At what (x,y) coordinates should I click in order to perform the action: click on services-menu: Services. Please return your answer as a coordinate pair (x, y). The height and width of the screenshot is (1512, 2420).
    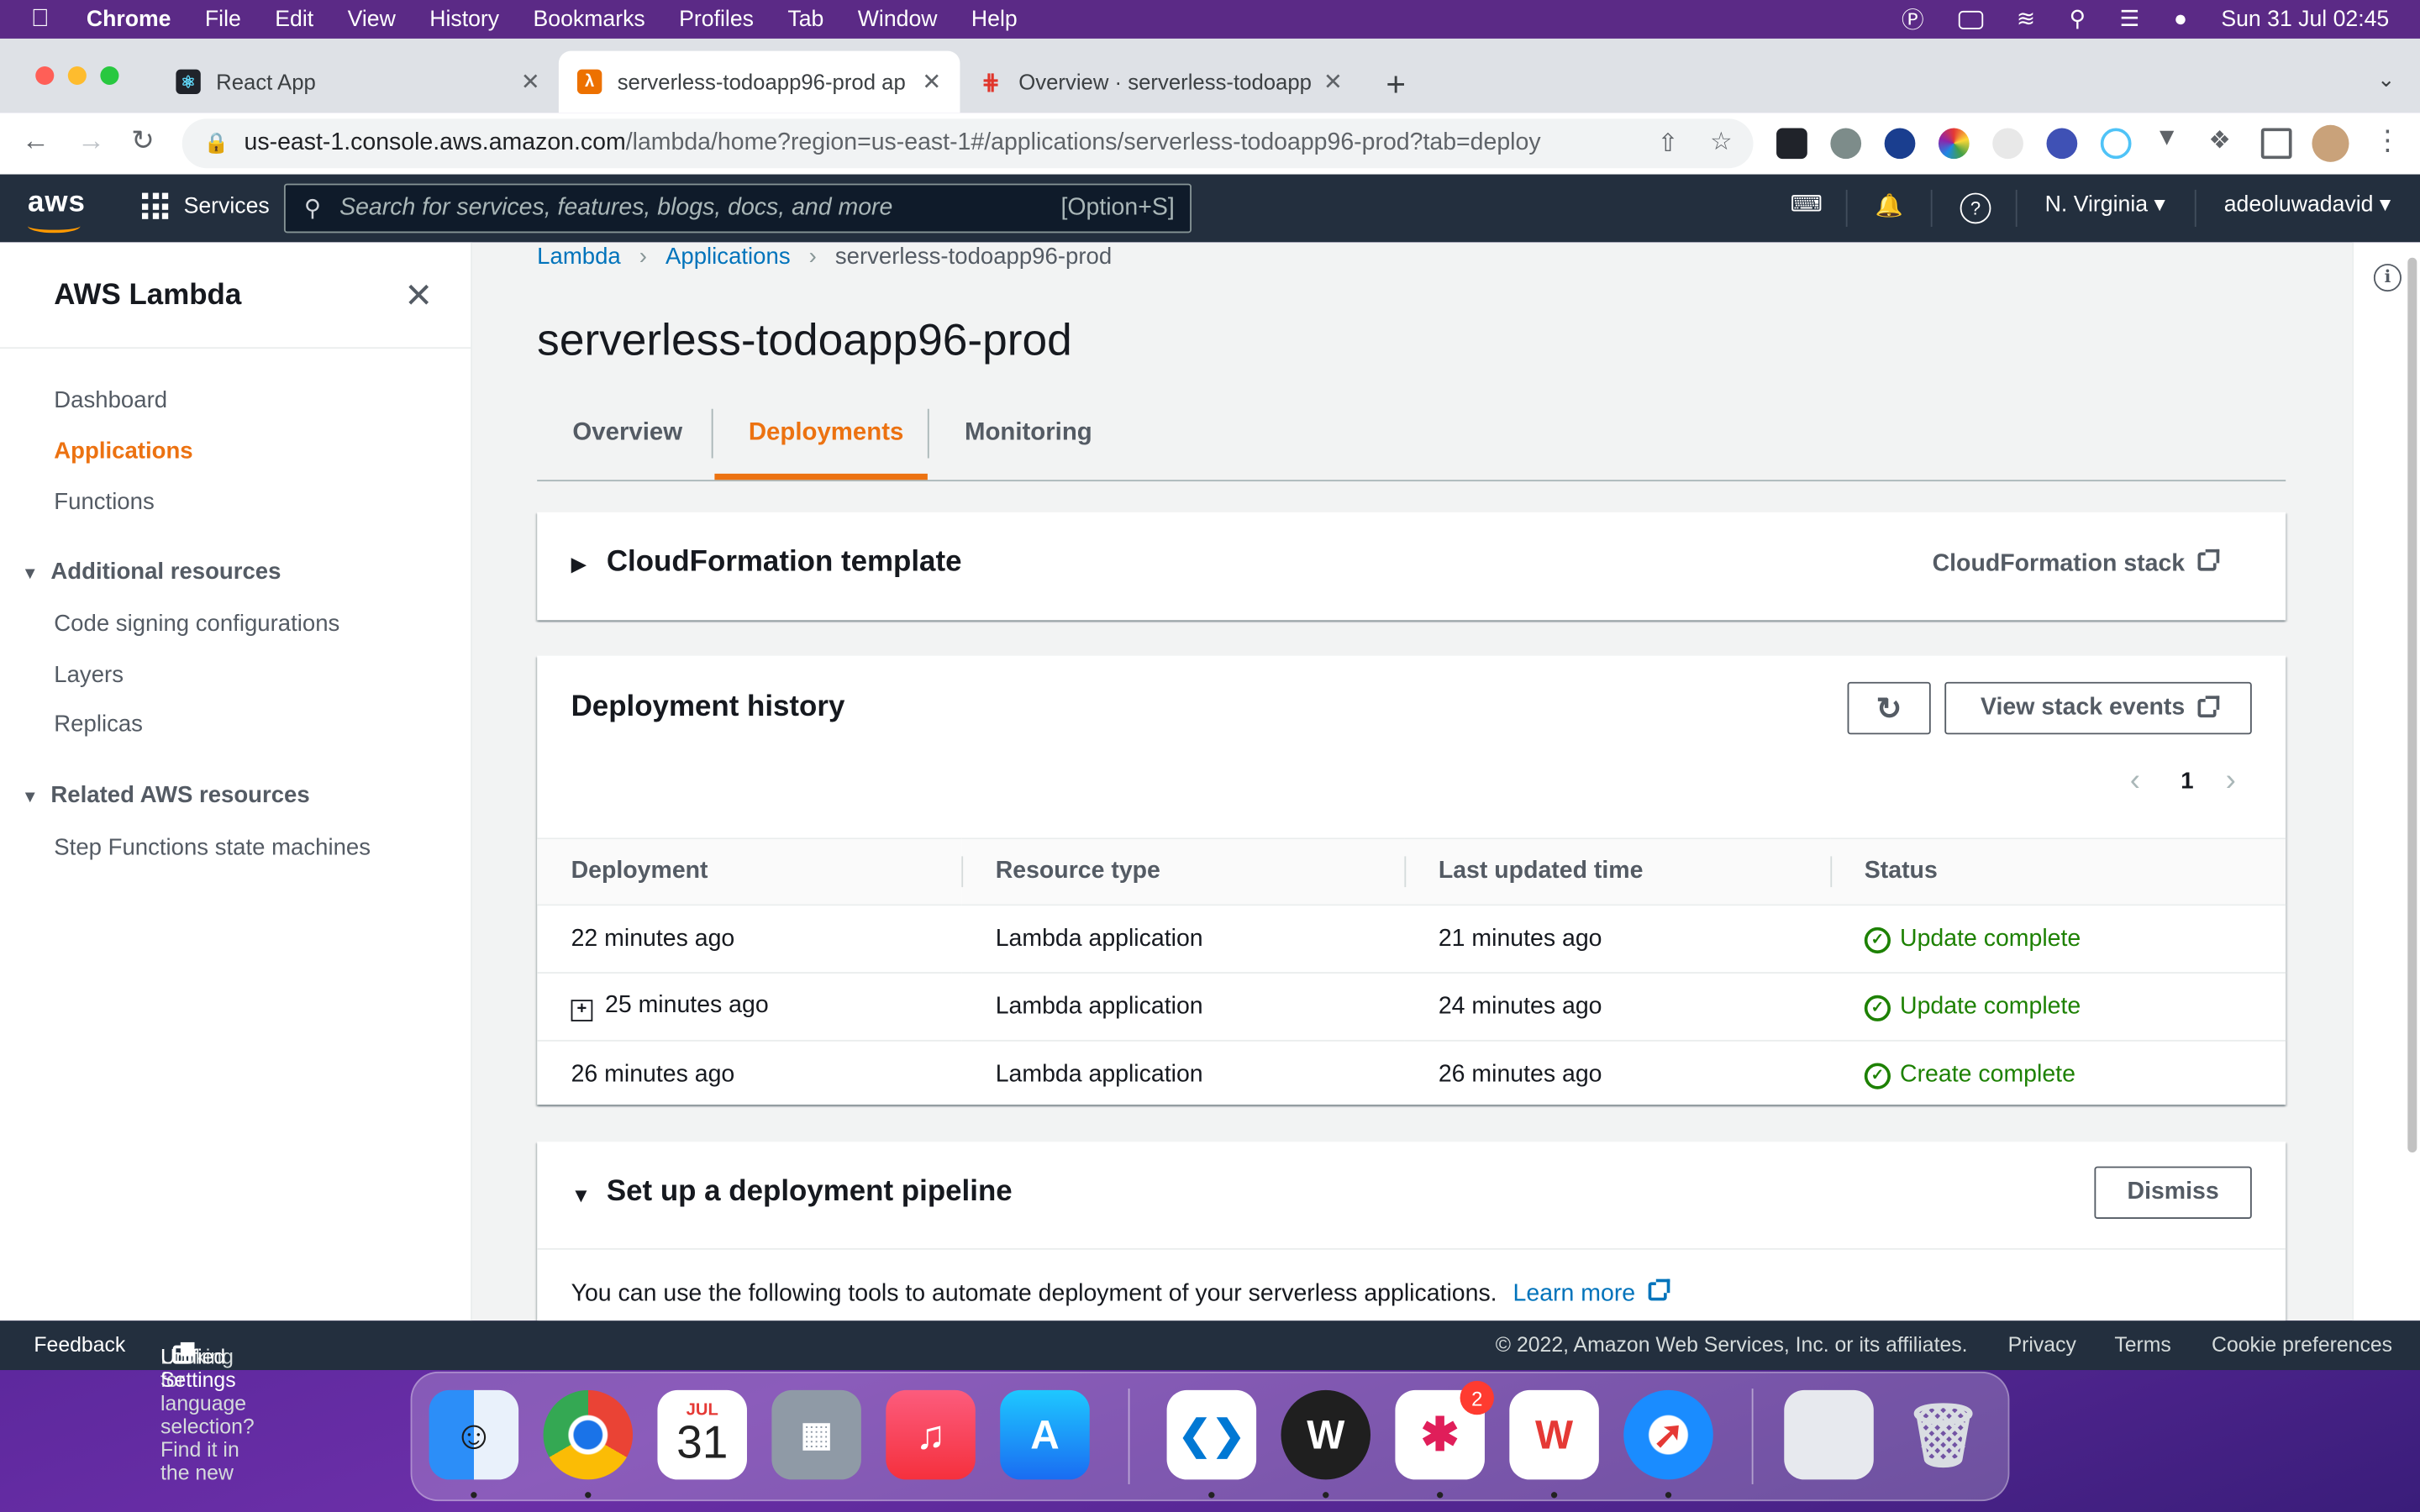
    Looking at the image, I should click on (206, 205).